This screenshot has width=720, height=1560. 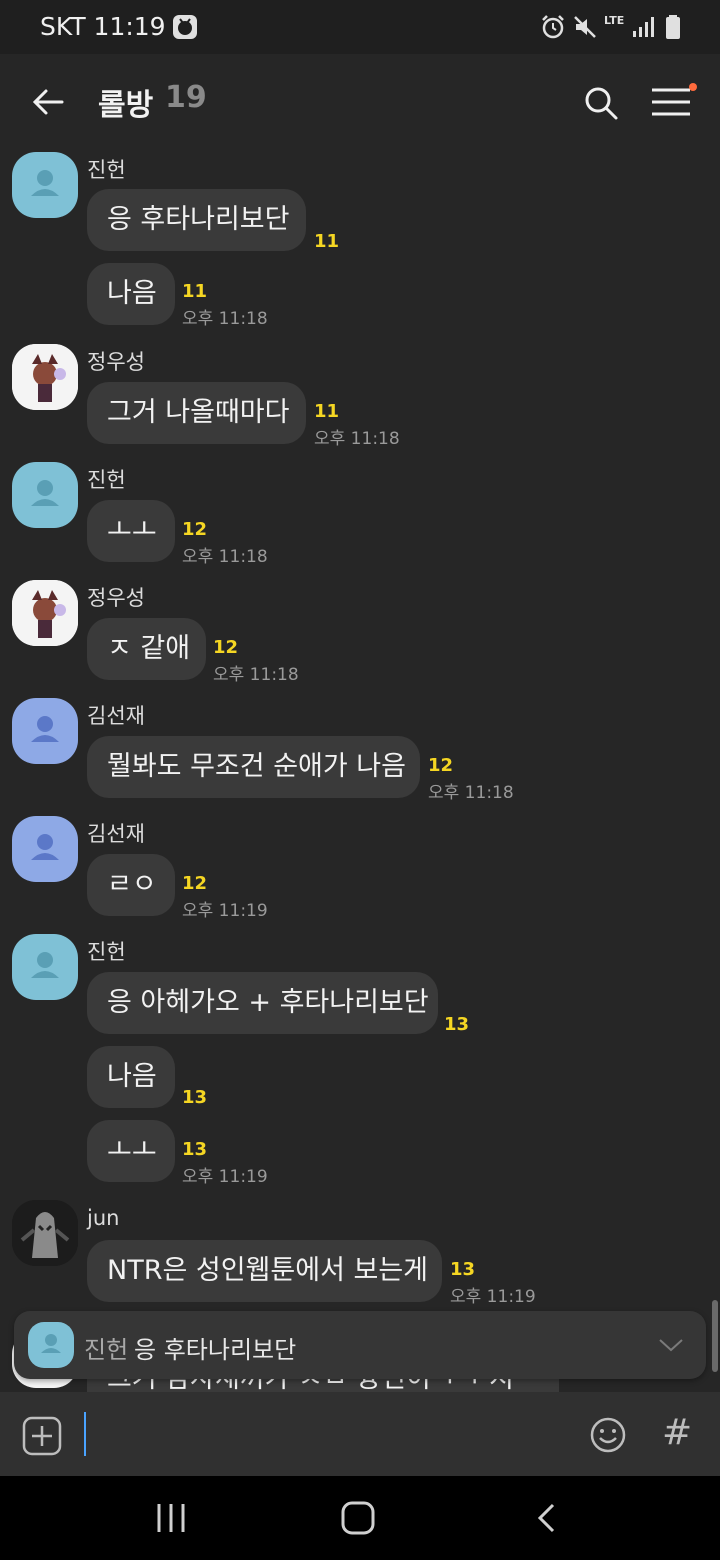 What do you see at coordinates (185, 27) in the screenshot?
I see `app-notification-icon` at bounding box center [185, 27].